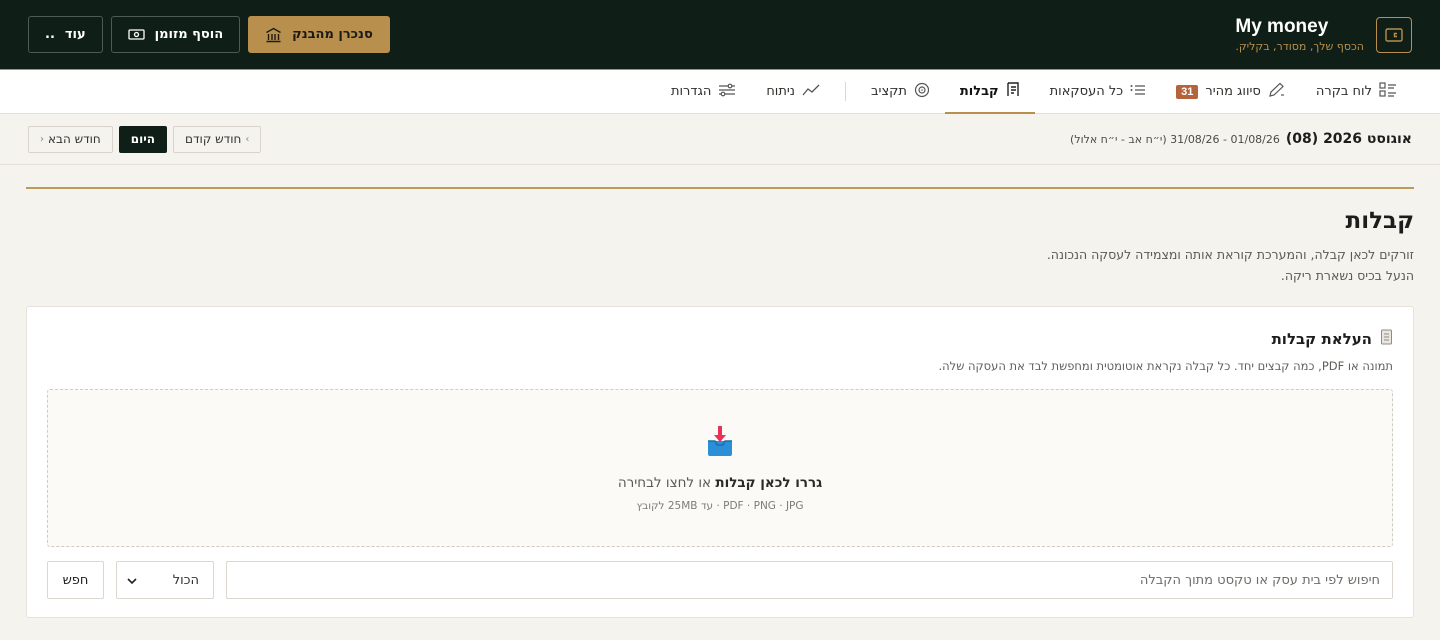  I want to click on tab-dashboard: לוח בקרה, so click(1356, 91).